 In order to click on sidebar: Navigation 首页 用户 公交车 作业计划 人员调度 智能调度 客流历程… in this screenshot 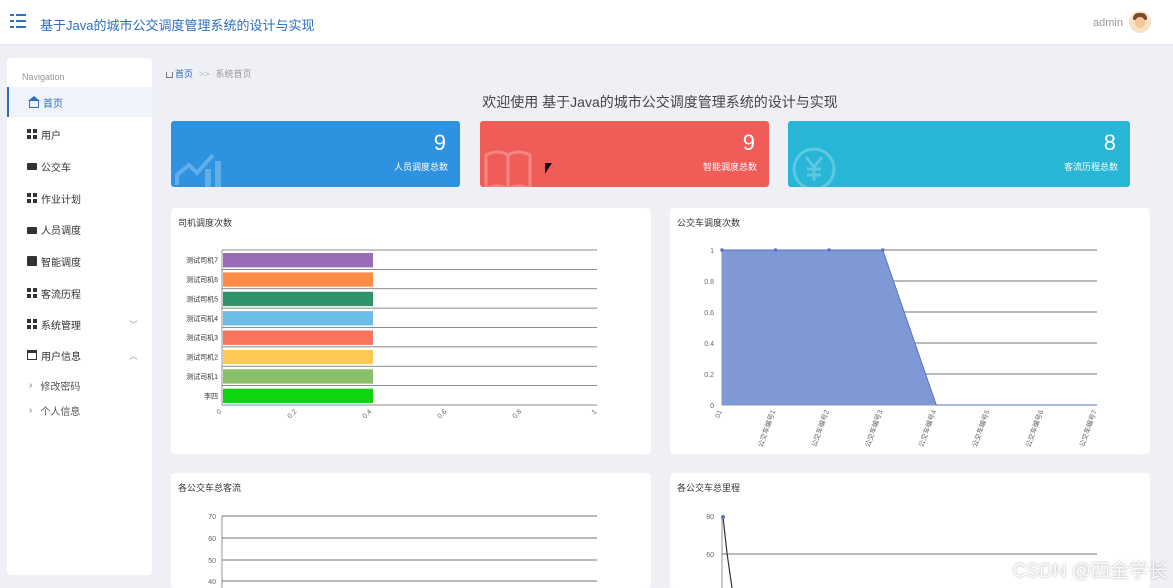, I will do `click(79, 316)`.